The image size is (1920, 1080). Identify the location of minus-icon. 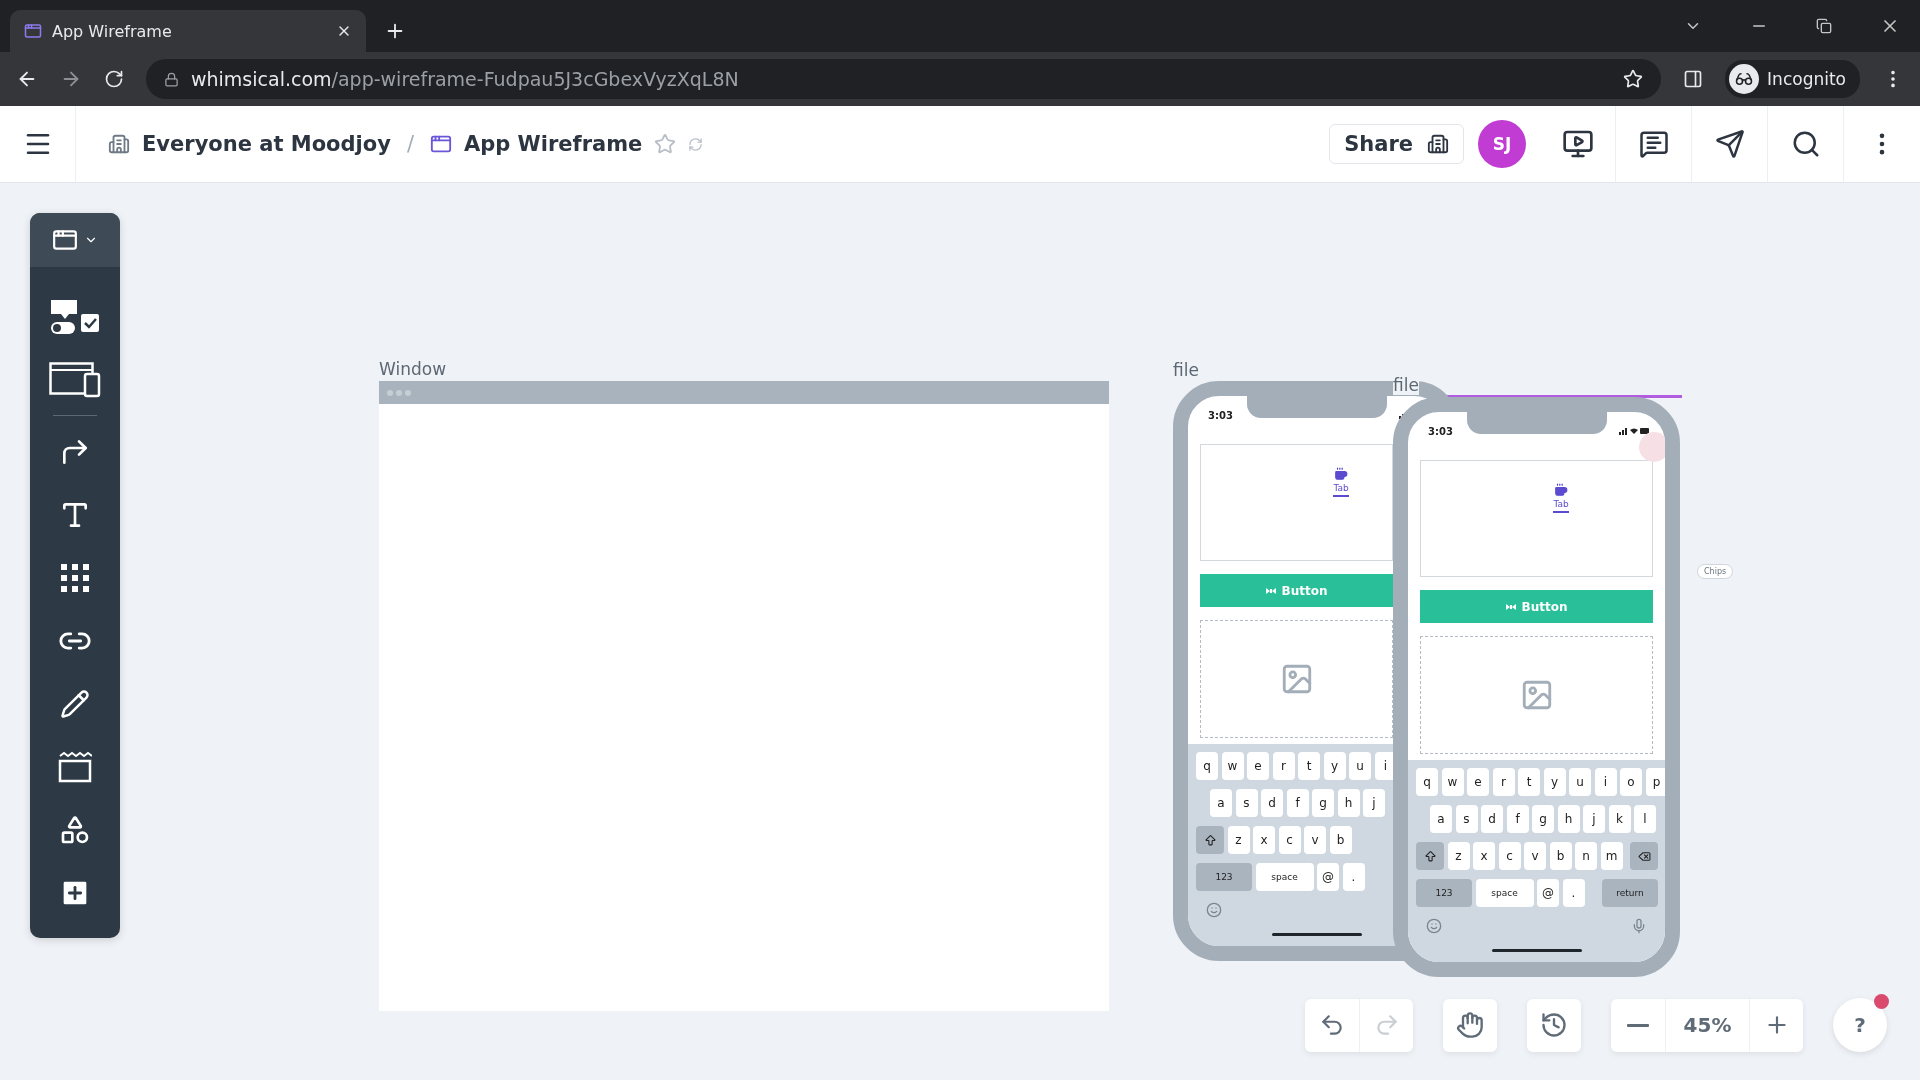
(1638, 1025).